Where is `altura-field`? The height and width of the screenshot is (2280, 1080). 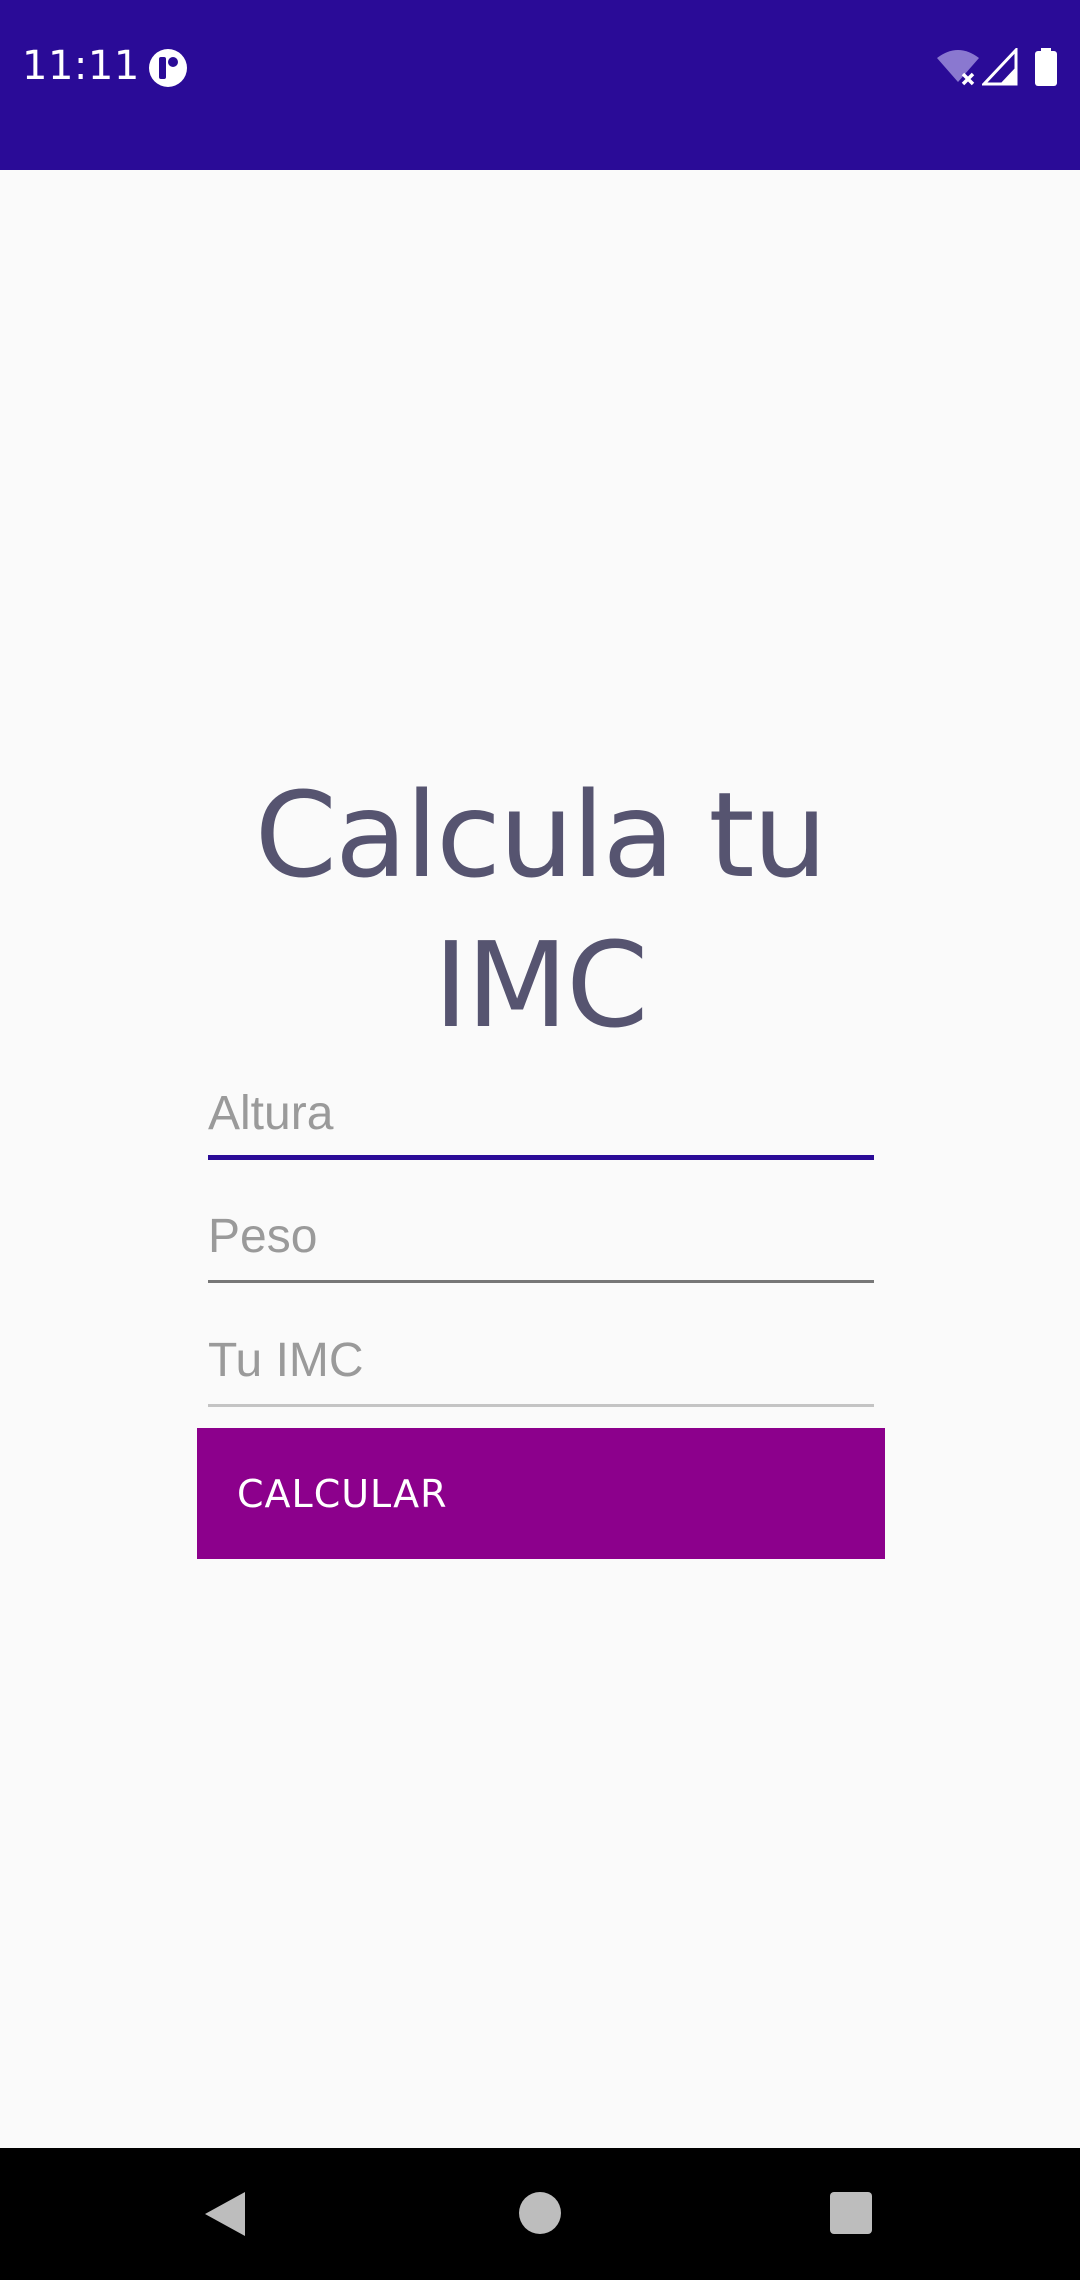
altura-field is located at coordinates (541, 1119).